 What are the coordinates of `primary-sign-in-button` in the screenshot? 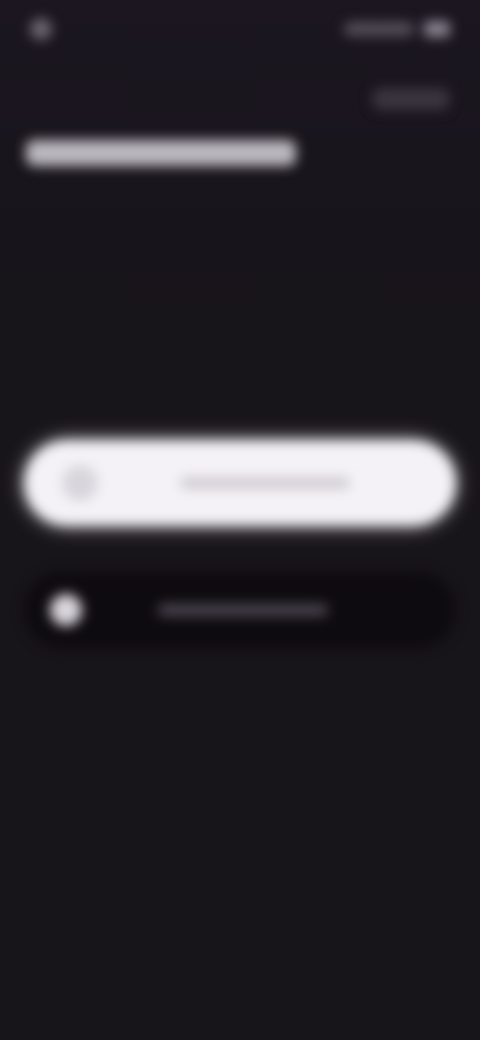 It's located at (240, 483).